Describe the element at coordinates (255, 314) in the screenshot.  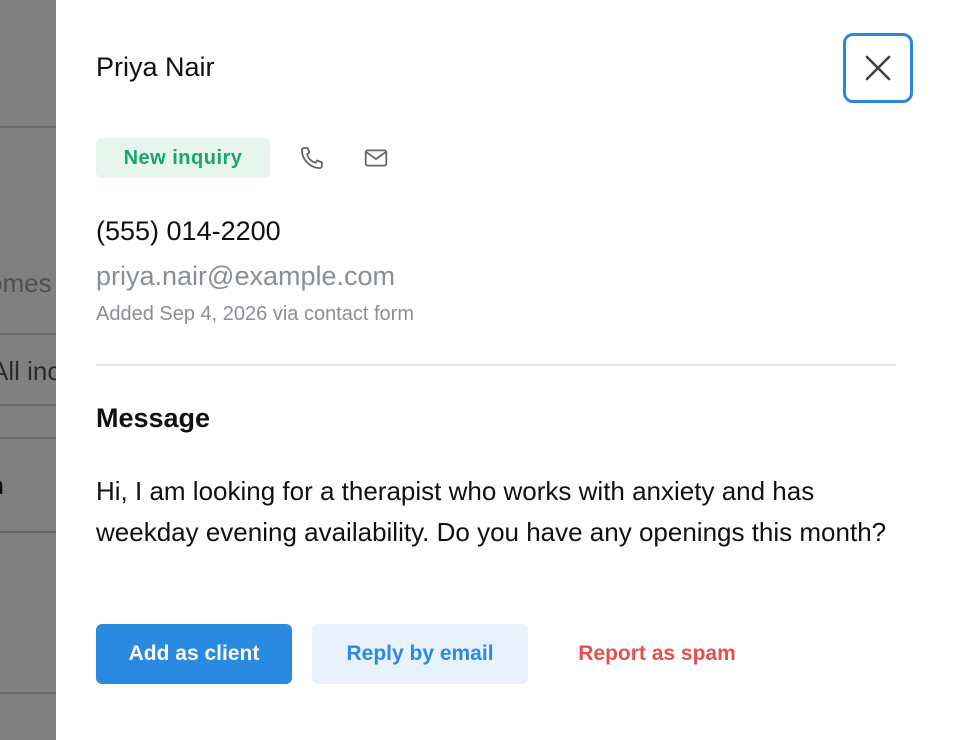
I see `added-metadata: Added Sep 4, 2026 via contact form` at that location.